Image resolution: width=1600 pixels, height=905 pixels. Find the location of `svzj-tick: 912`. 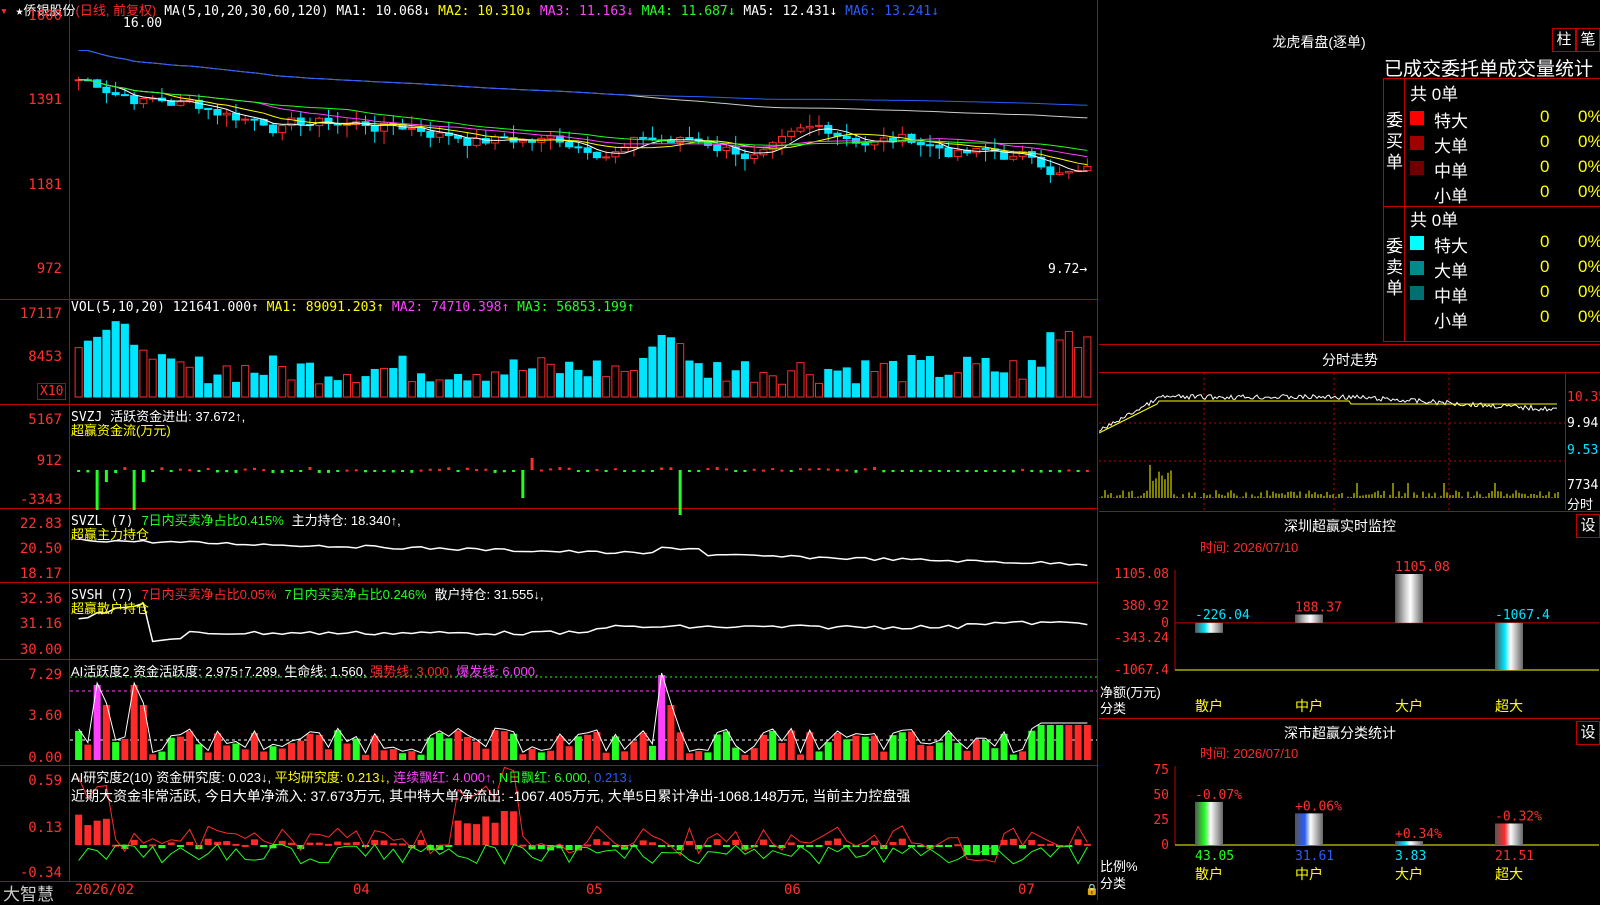

svzj-tick: 912 is located at coordinates (49, 461).